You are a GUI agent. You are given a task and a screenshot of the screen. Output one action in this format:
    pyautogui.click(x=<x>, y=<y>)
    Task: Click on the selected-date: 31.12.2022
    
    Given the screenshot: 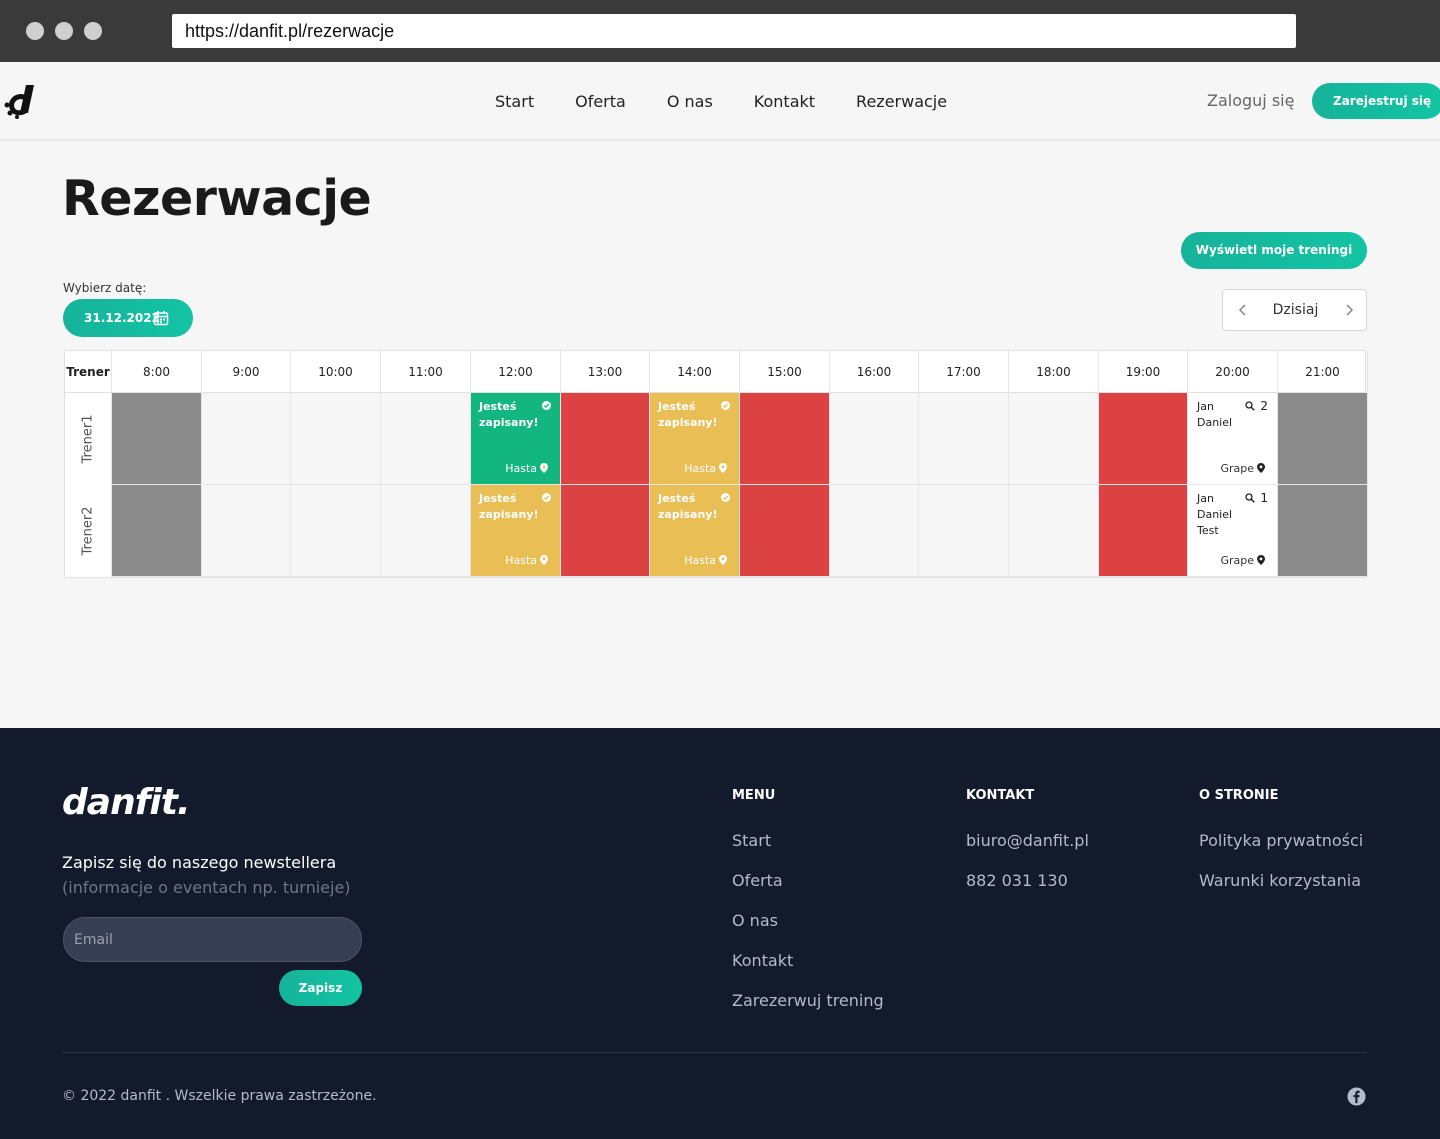 What is the action you would take?
    pyautogui.click(x=122, y=318)
    